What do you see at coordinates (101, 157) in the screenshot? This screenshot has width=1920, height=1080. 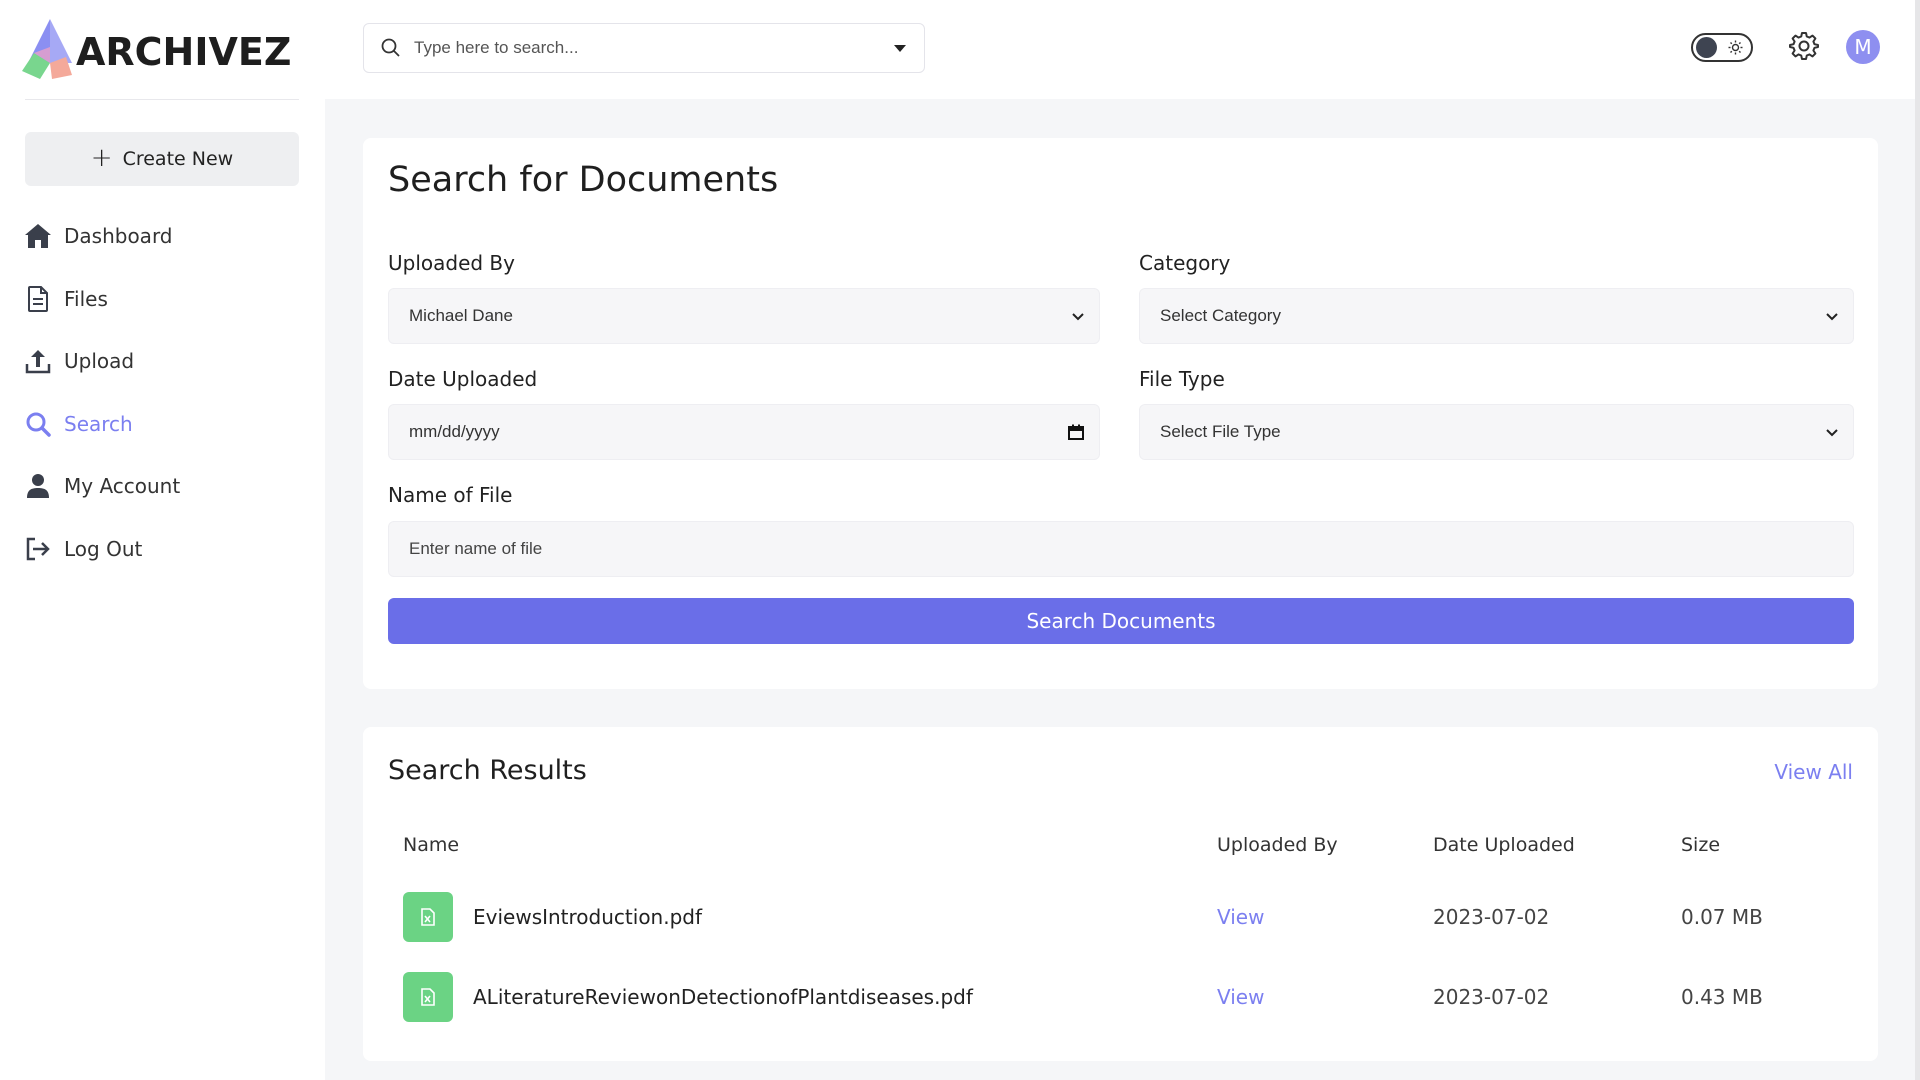 I see `plus-icon: +` at bounding box center [101, 157].